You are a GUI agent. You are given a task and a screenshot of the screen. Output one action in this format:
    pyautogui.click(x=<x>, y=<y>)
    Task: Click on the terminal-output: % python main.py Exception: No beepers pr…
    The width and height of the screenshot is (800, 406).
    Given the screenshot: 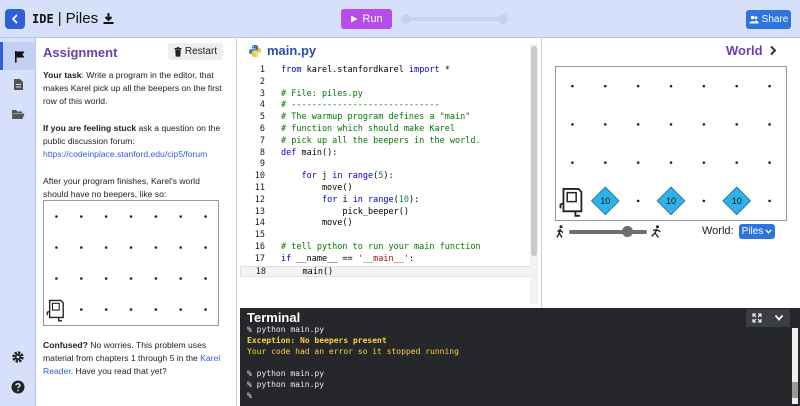 What is the action you would take?
    pyautogui.click(x=517, y=362)
    